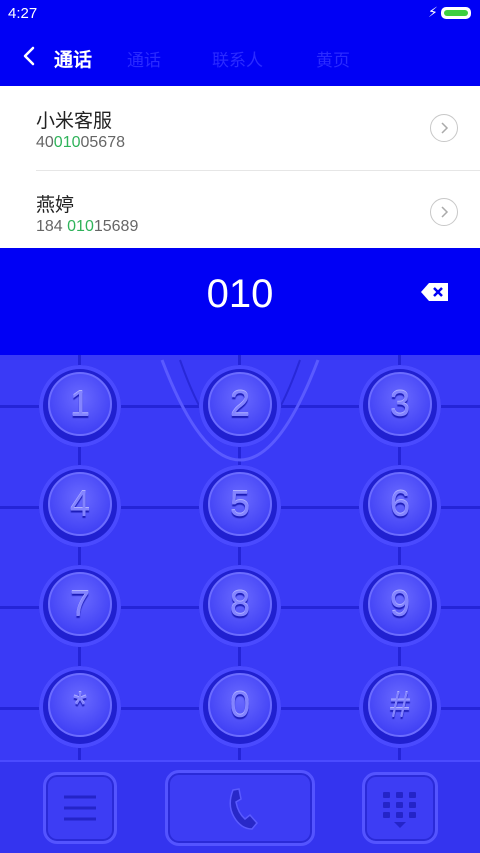 The width and height of the screenshot is (480, 853). What do you see at coordinates (240, 506) in the screenshot?
I see `key-5: 5` at bounding box center [240, 506].